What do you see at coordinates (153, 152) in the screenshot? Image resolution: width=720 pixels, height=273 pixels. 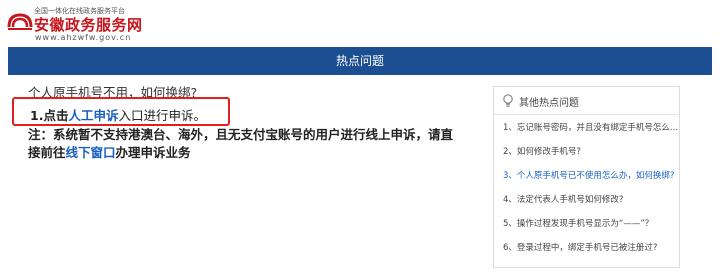 I see `note-suffix: 办理申诉业务` at bounding box center [153, 152].